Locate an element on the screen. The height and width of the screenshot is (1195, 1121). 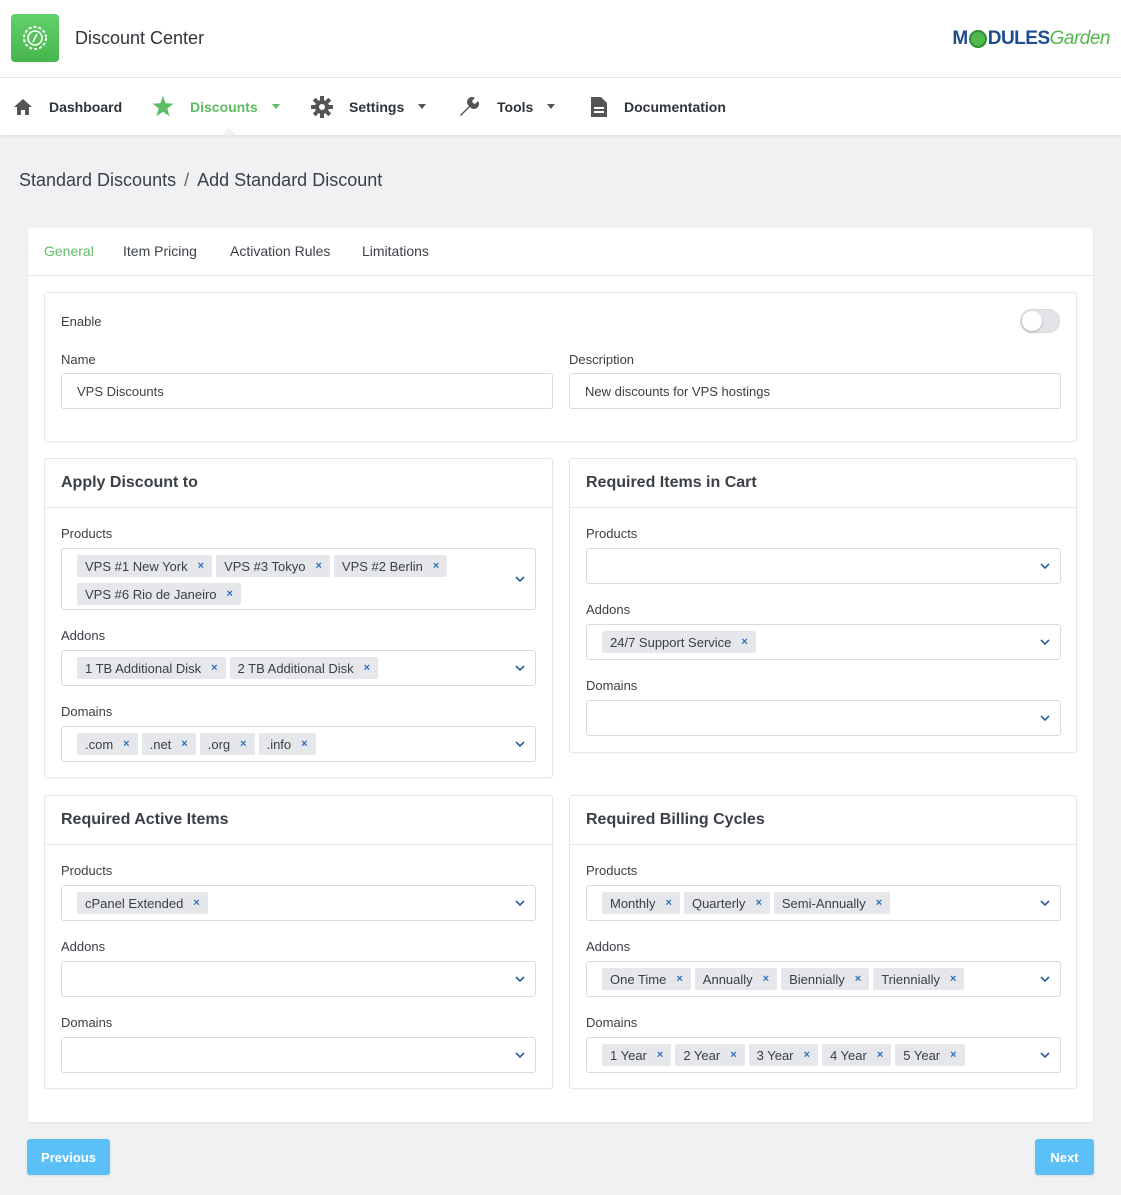
cart-domains-select is located at coordinates (823, 718).